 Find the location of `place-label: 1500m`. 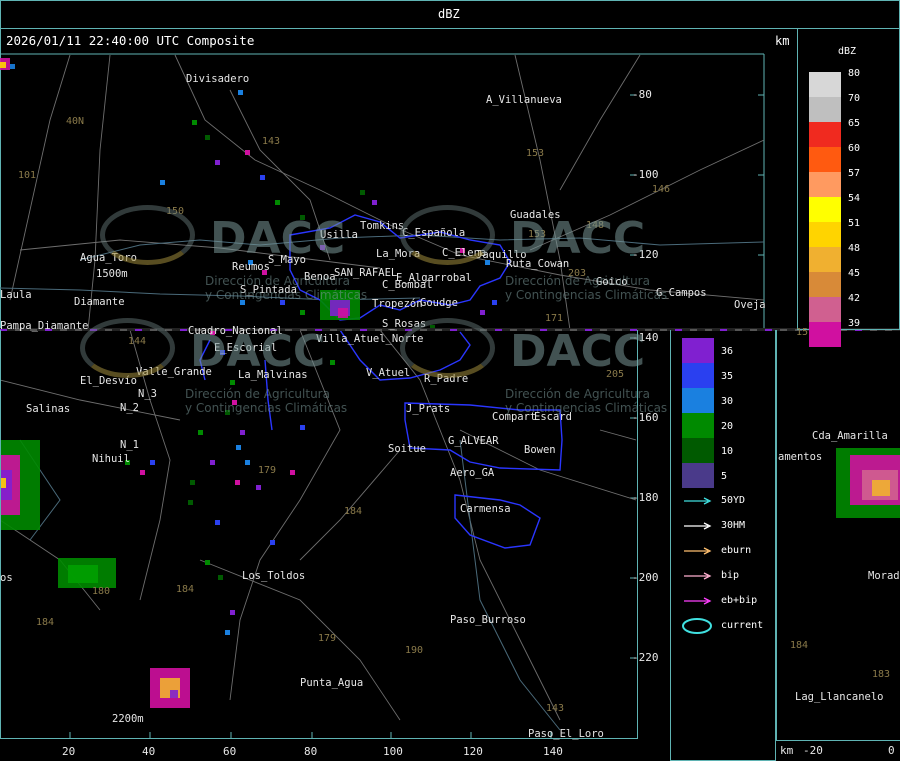

place-label: 1500m is located at coordinates (112, 274).